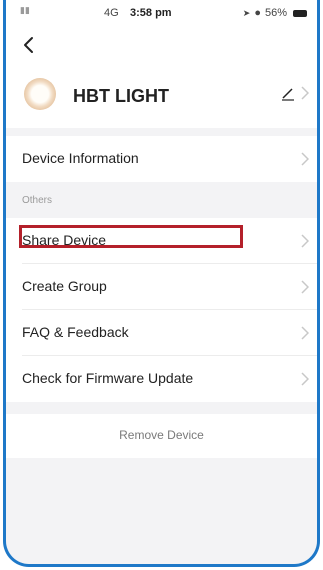  Describe the element at coordinates (300, 13) in the screenshot. I see `battery-icon` at that location.